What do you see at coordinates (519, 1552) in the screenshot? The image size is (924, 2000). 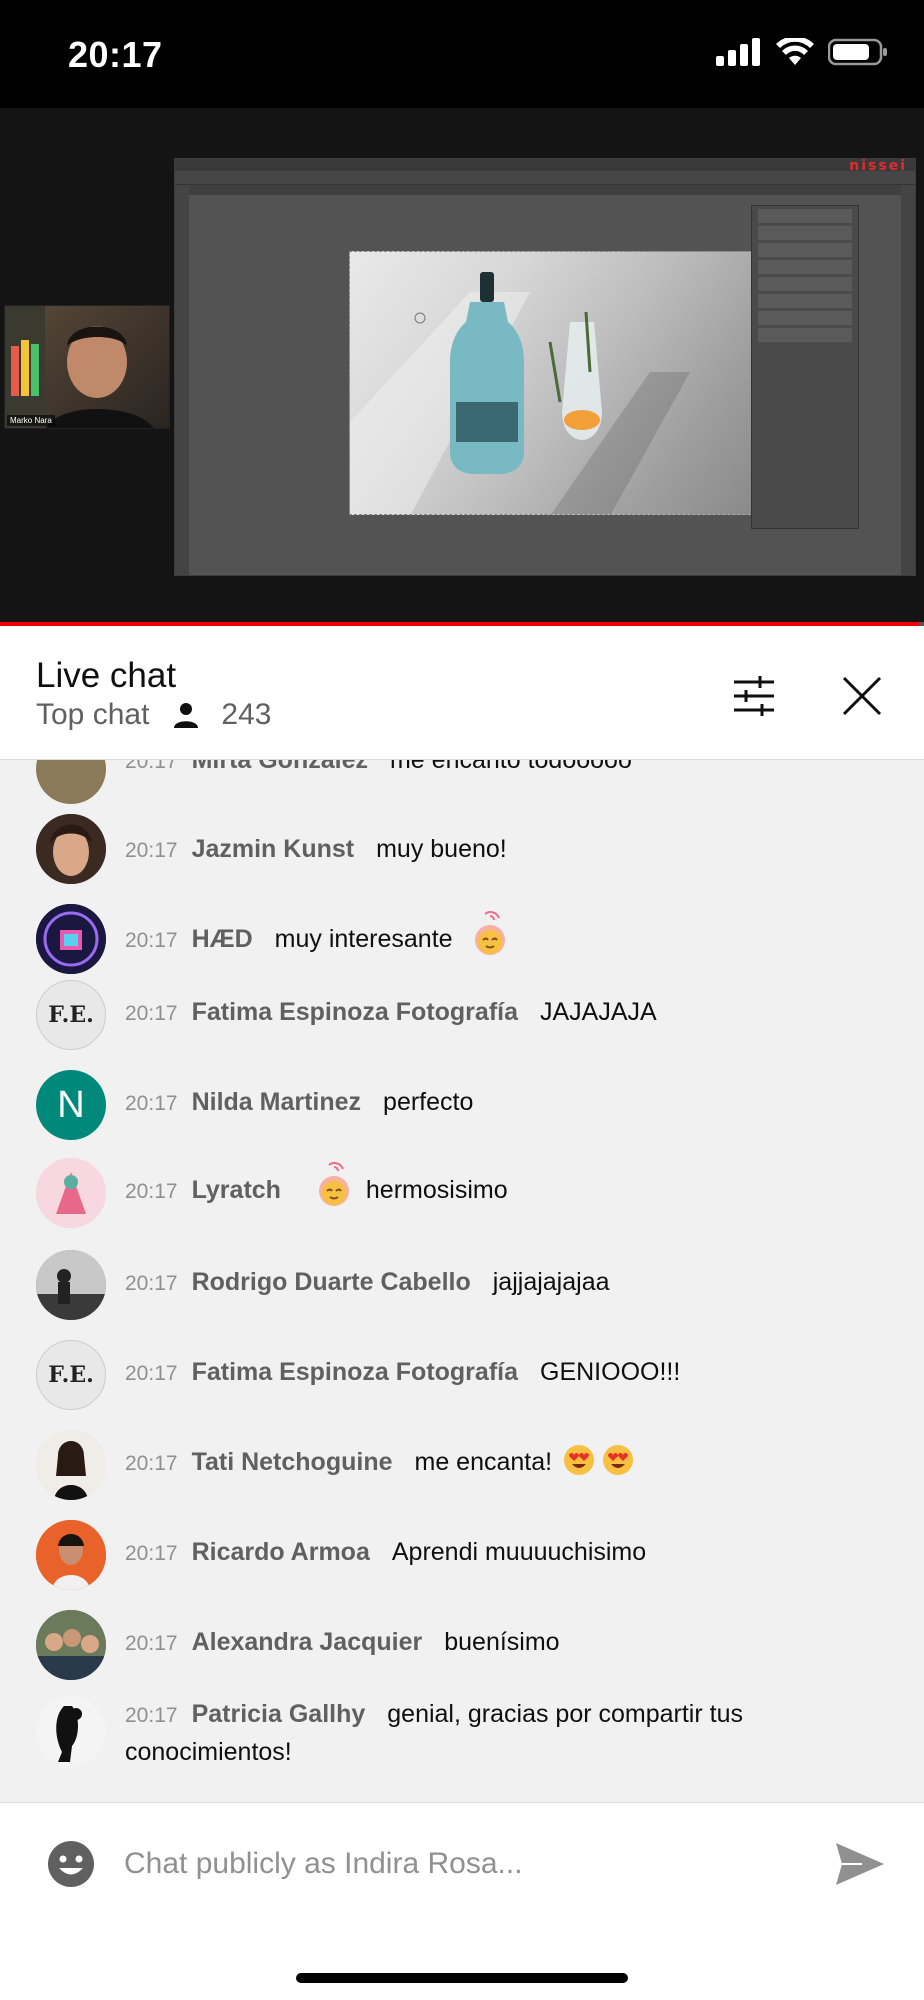 I see `message-text: Aprendi muuuuchisimo` at bounding box center [519, 1552].